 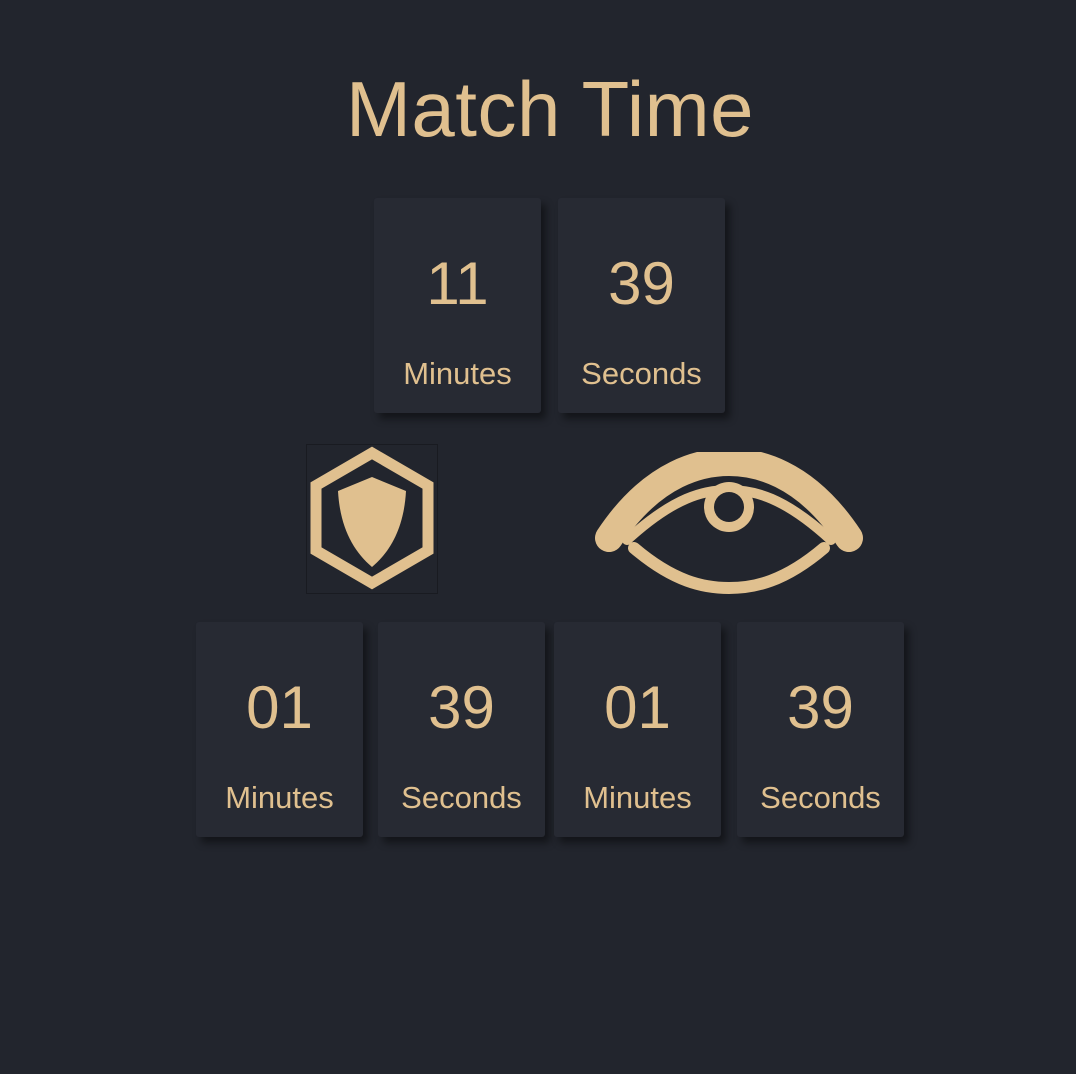 What do you see at coordinates (550, 109) in the screenshot?
I see `page-title: Match Time` at bounding box center [550, 109].